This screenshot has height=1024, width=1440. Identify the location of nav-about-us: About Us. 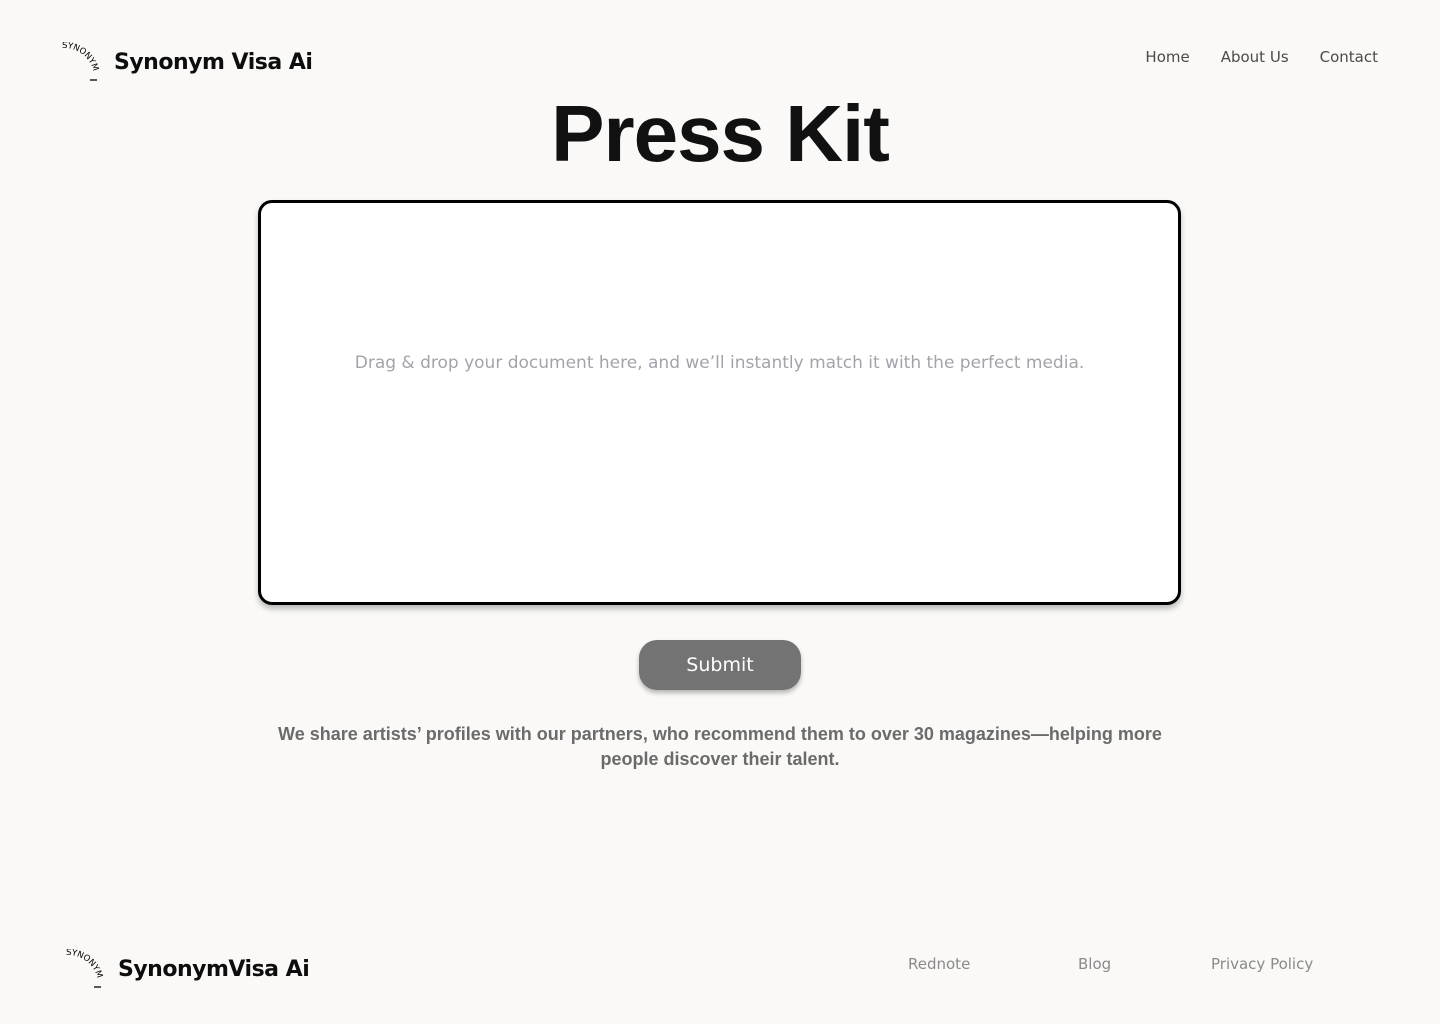
(1255, 57).